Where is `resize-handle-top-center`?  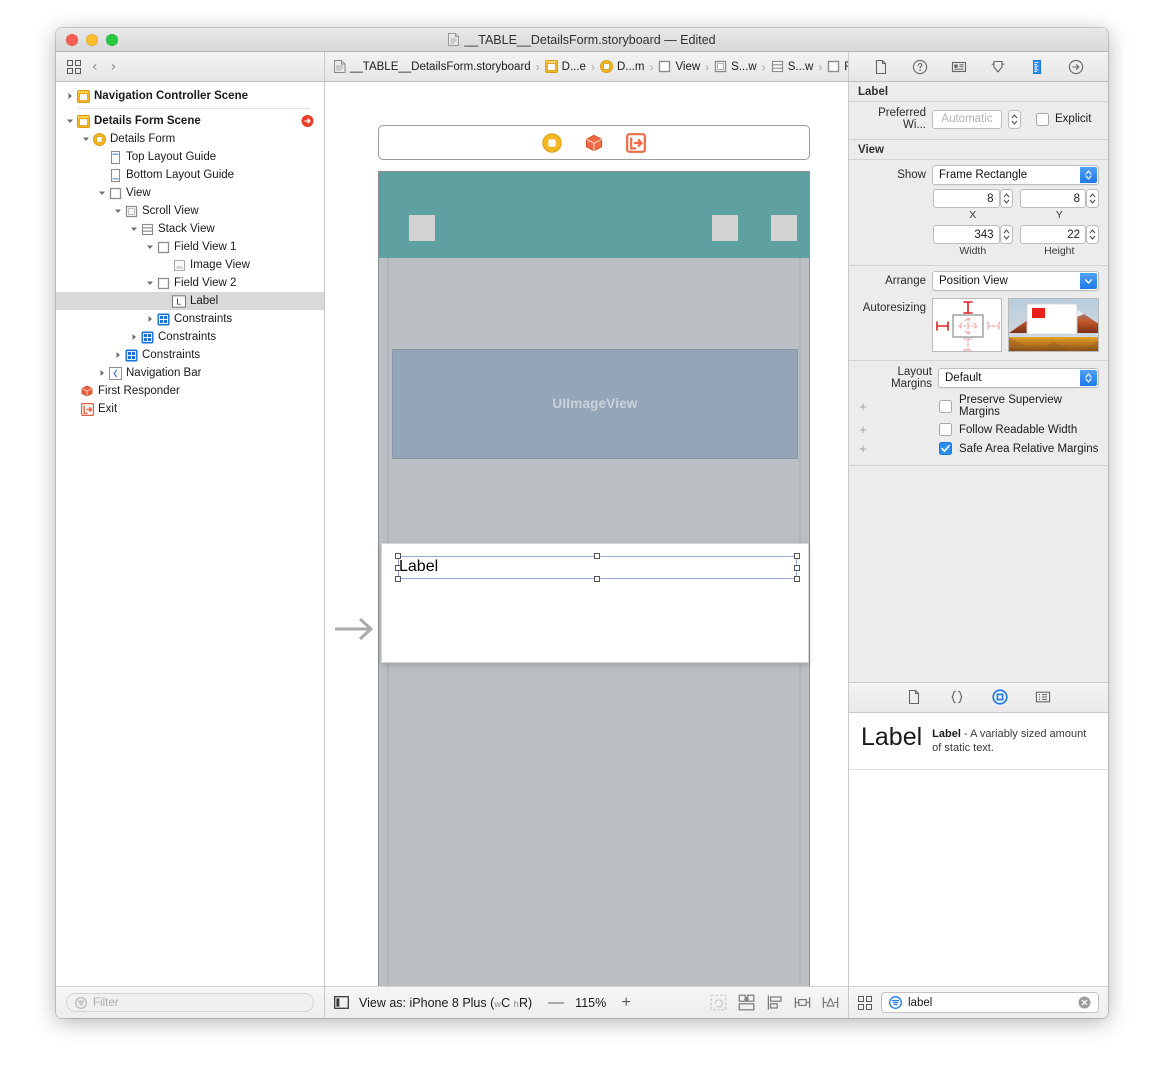 resize-handle-top-center is located at coordinates (597, 556).